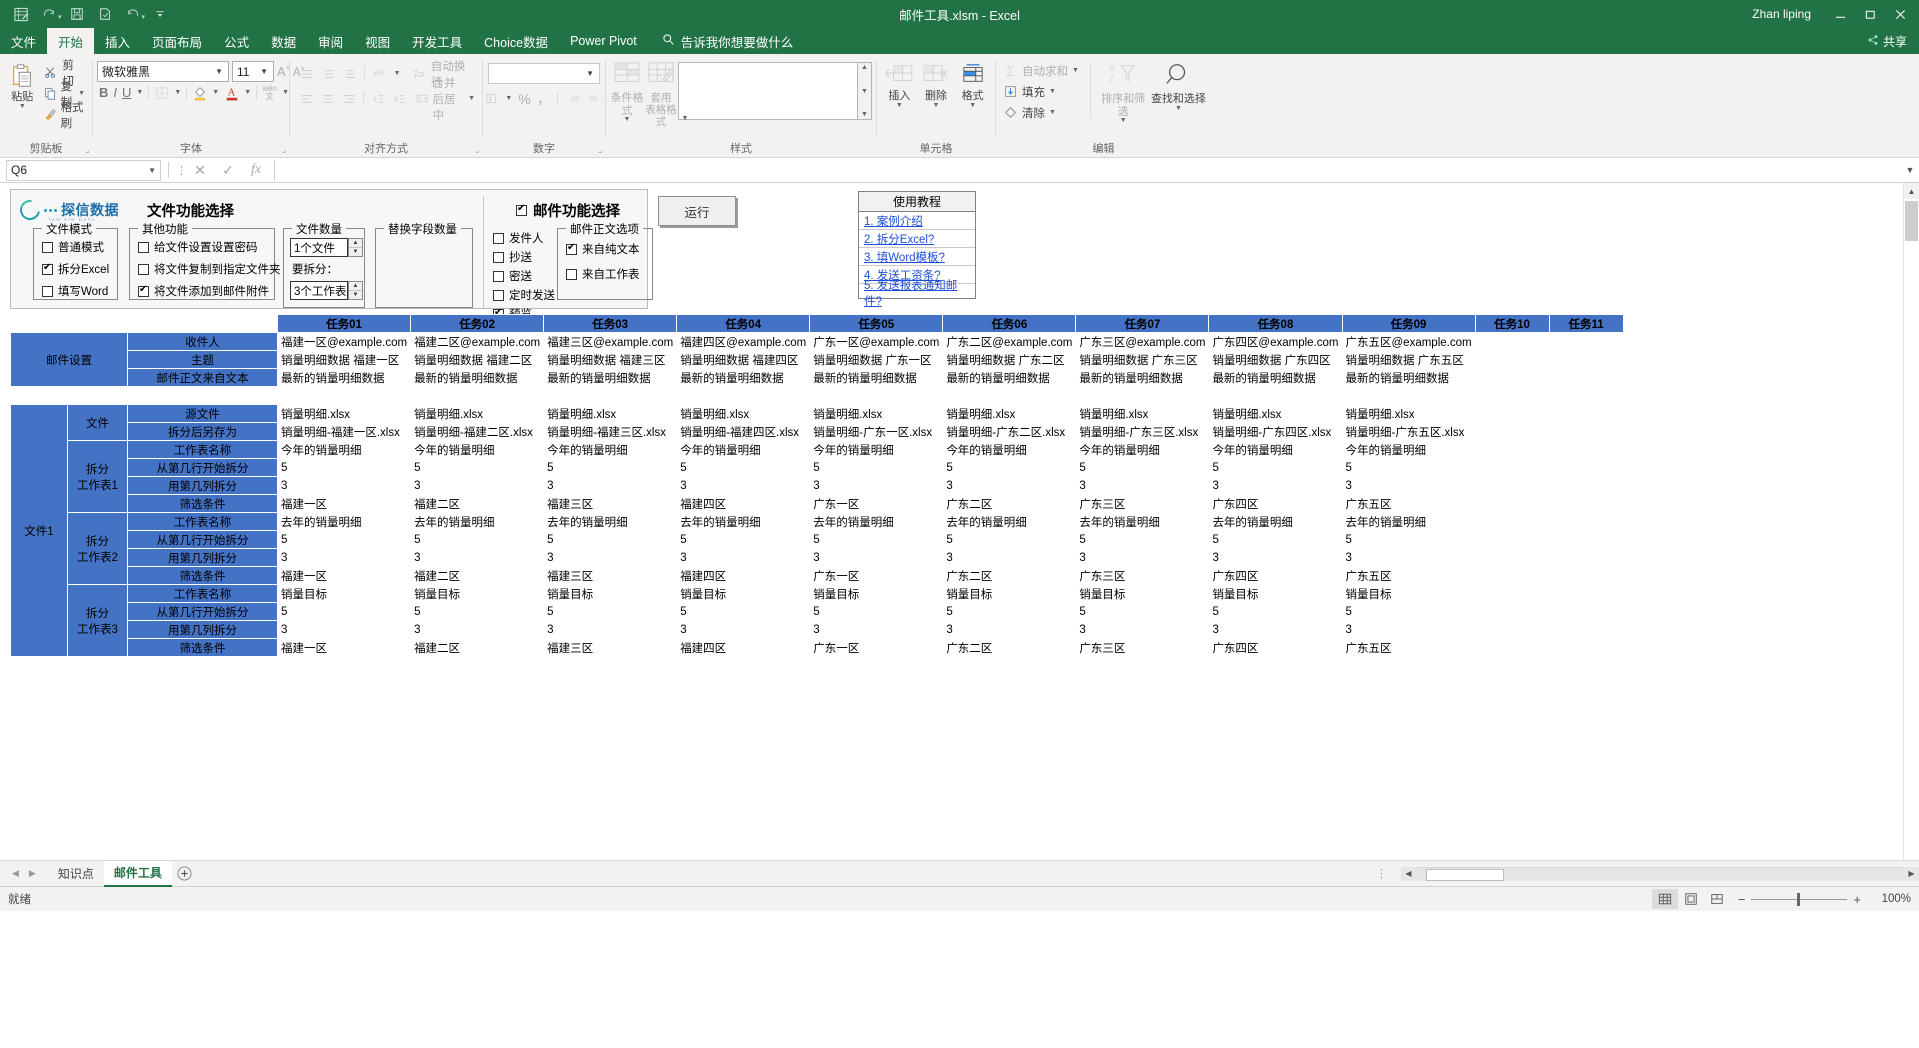  I want to click on zoom-percentage: 100%, so click(1890, 899).